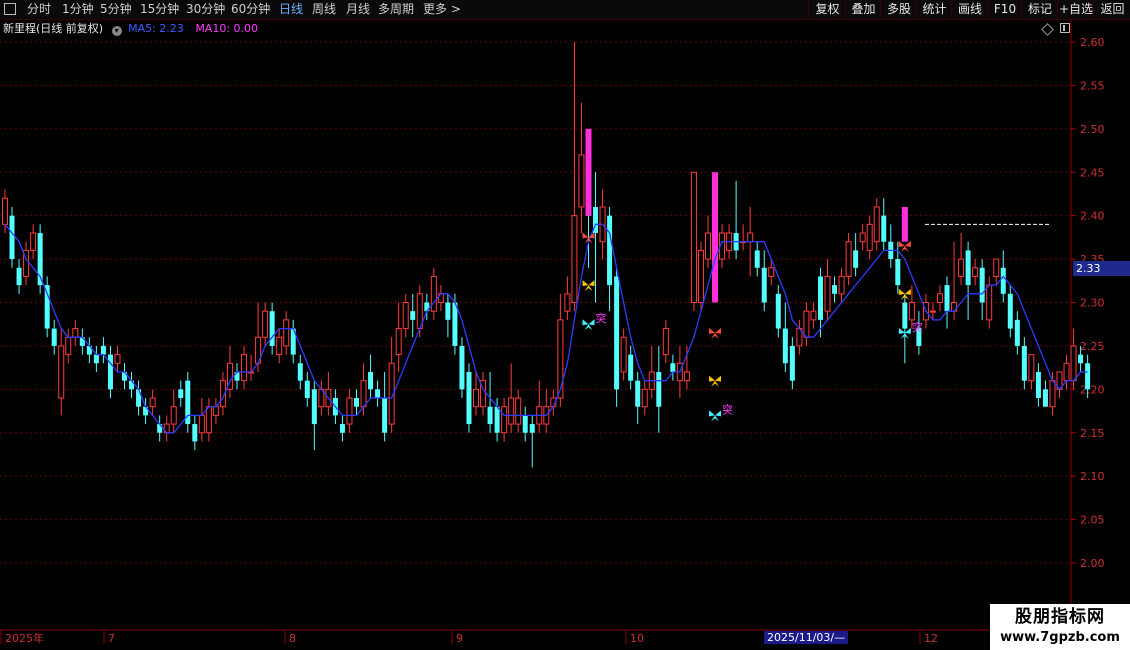 The image size is (1130, 650). What do you see at coordinates (1004, 9) in the screenshot?
I see `toolbar-button-5: F10` at bounding box center [1004, 9].